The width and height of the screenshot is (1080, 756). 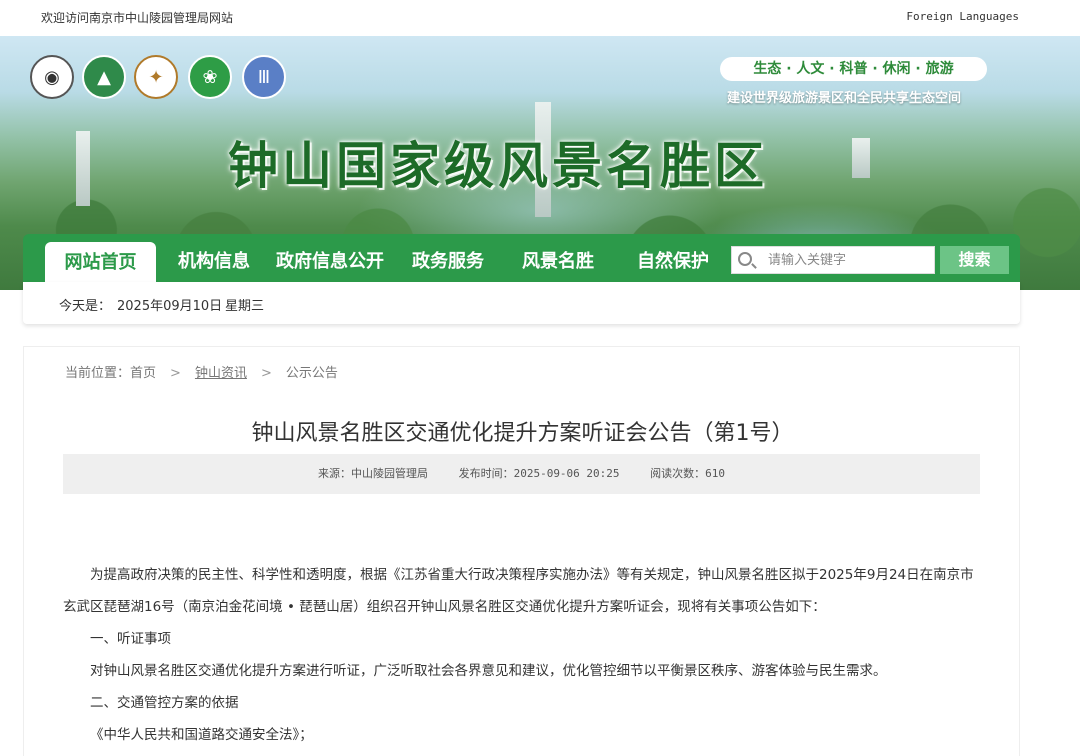 I want to click on nav-government-info: 政府信息公开, so click(x=330, y=258).